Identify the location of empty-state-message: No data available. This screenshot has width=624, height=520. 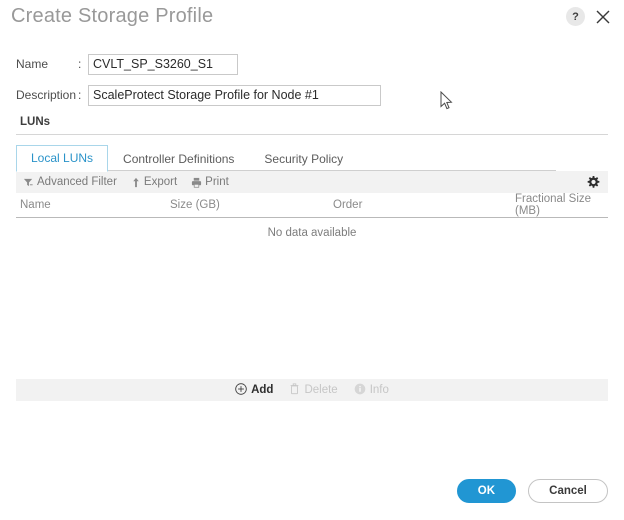
(312, 233).